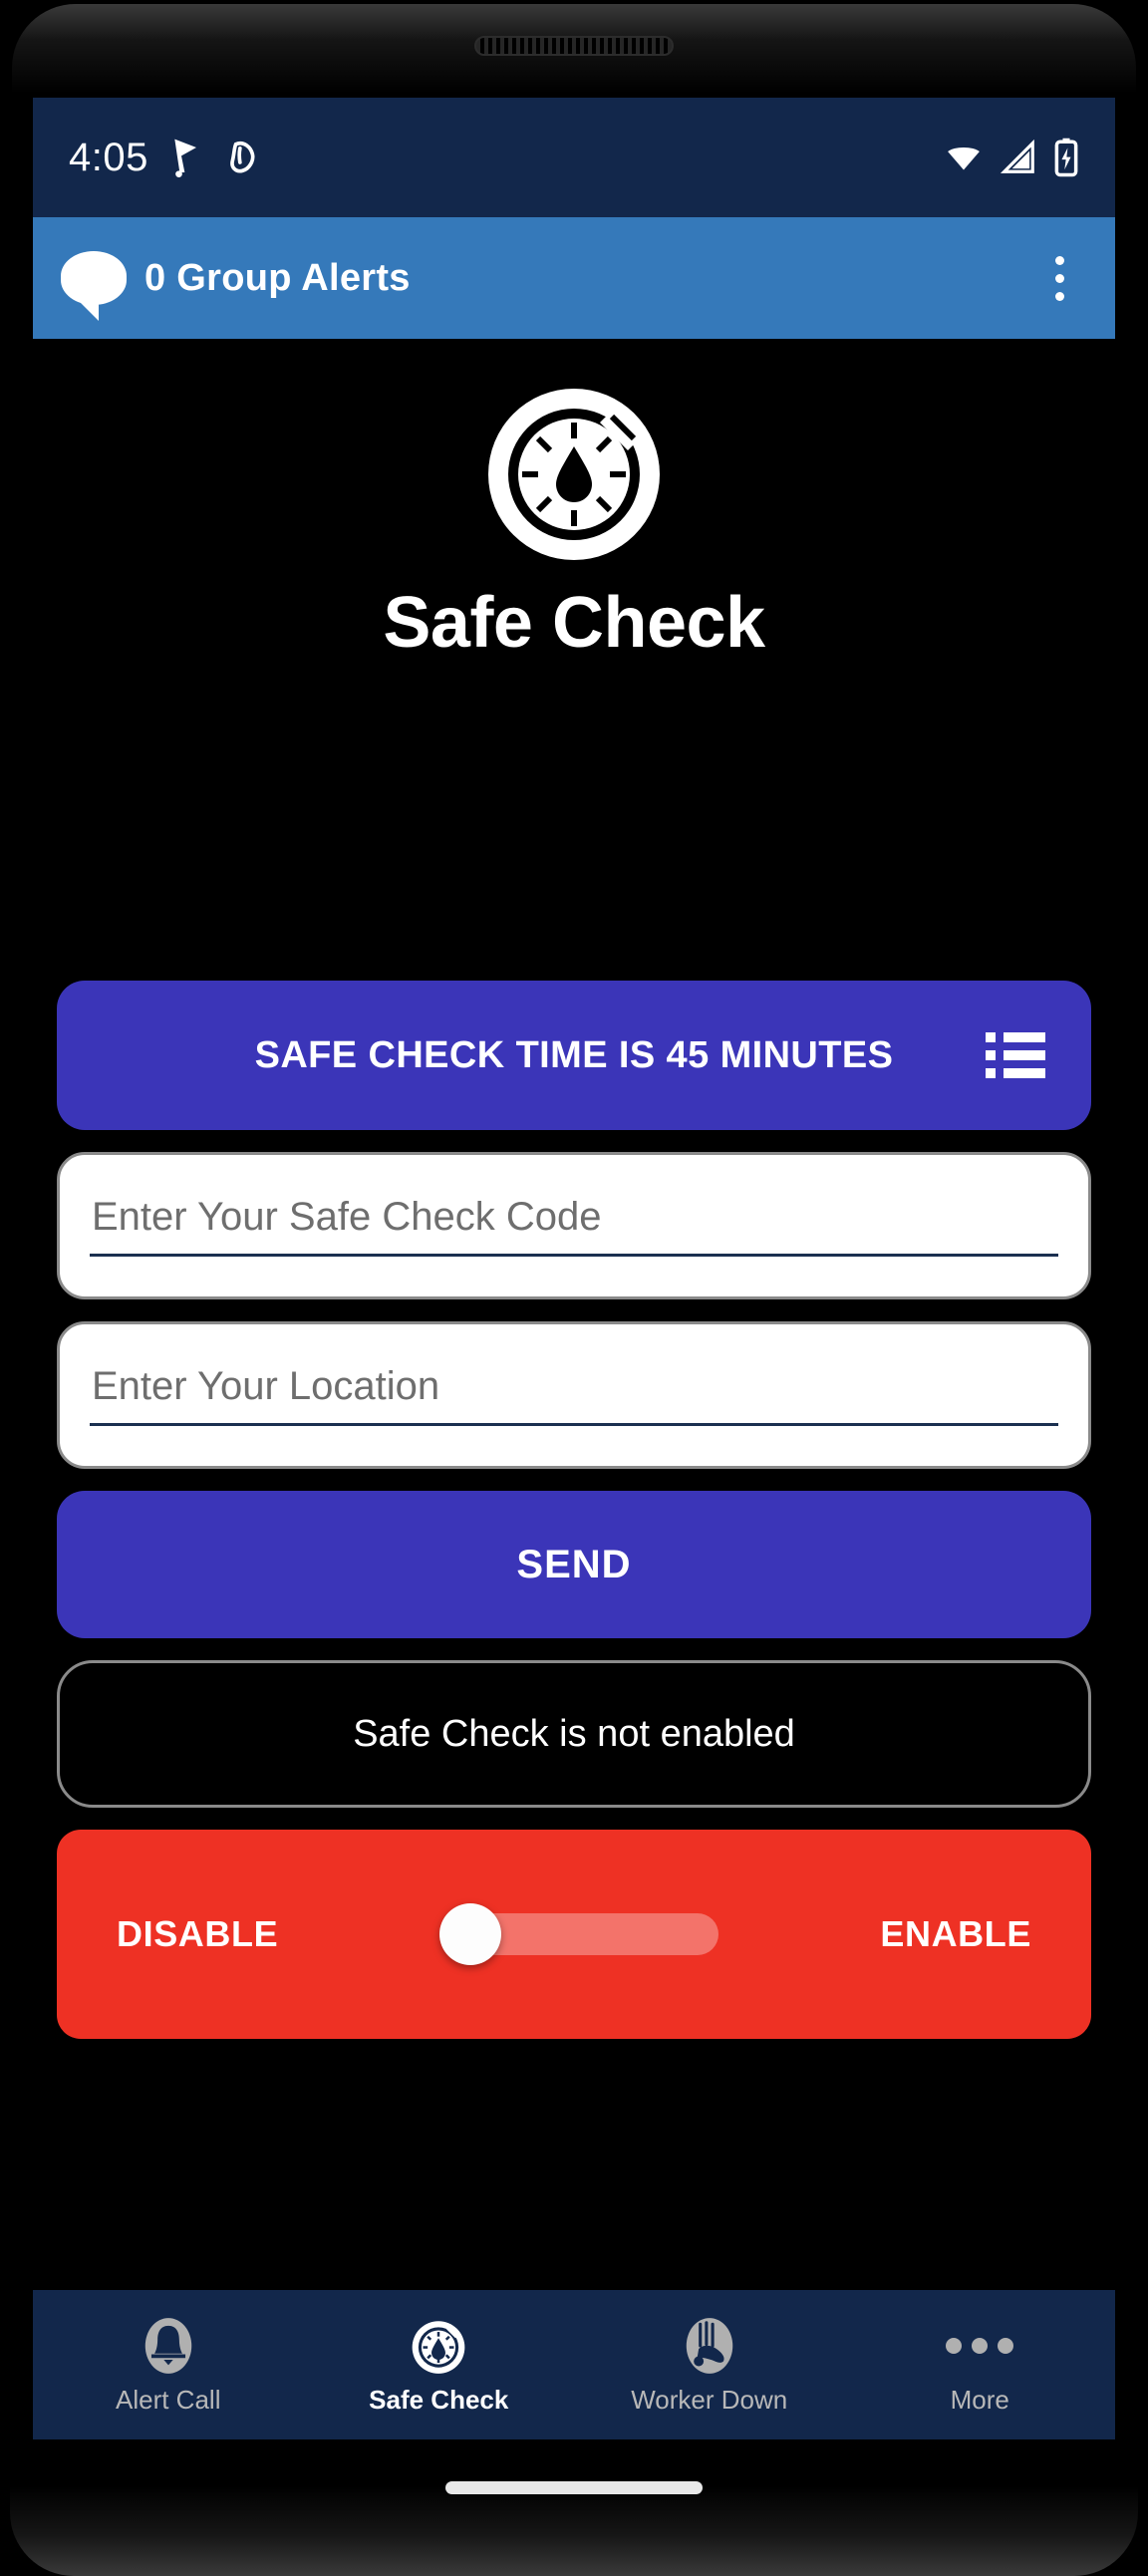 The image size is (1148, 2576). What do you see at coordinates (438, 2347) in the screenshot?
I see `stopwatch-icon` at bounding box center [438, 2347].